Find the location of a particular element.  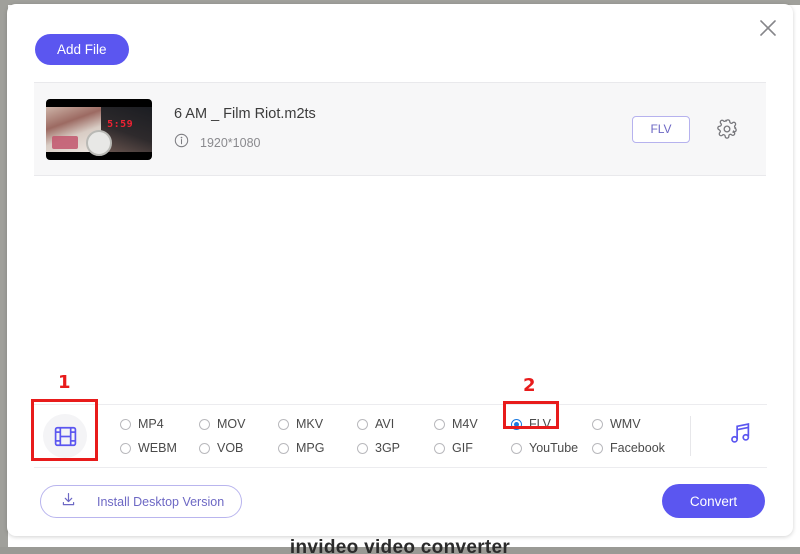

format-option-mov: MOV is located at coordinates (238, 424).